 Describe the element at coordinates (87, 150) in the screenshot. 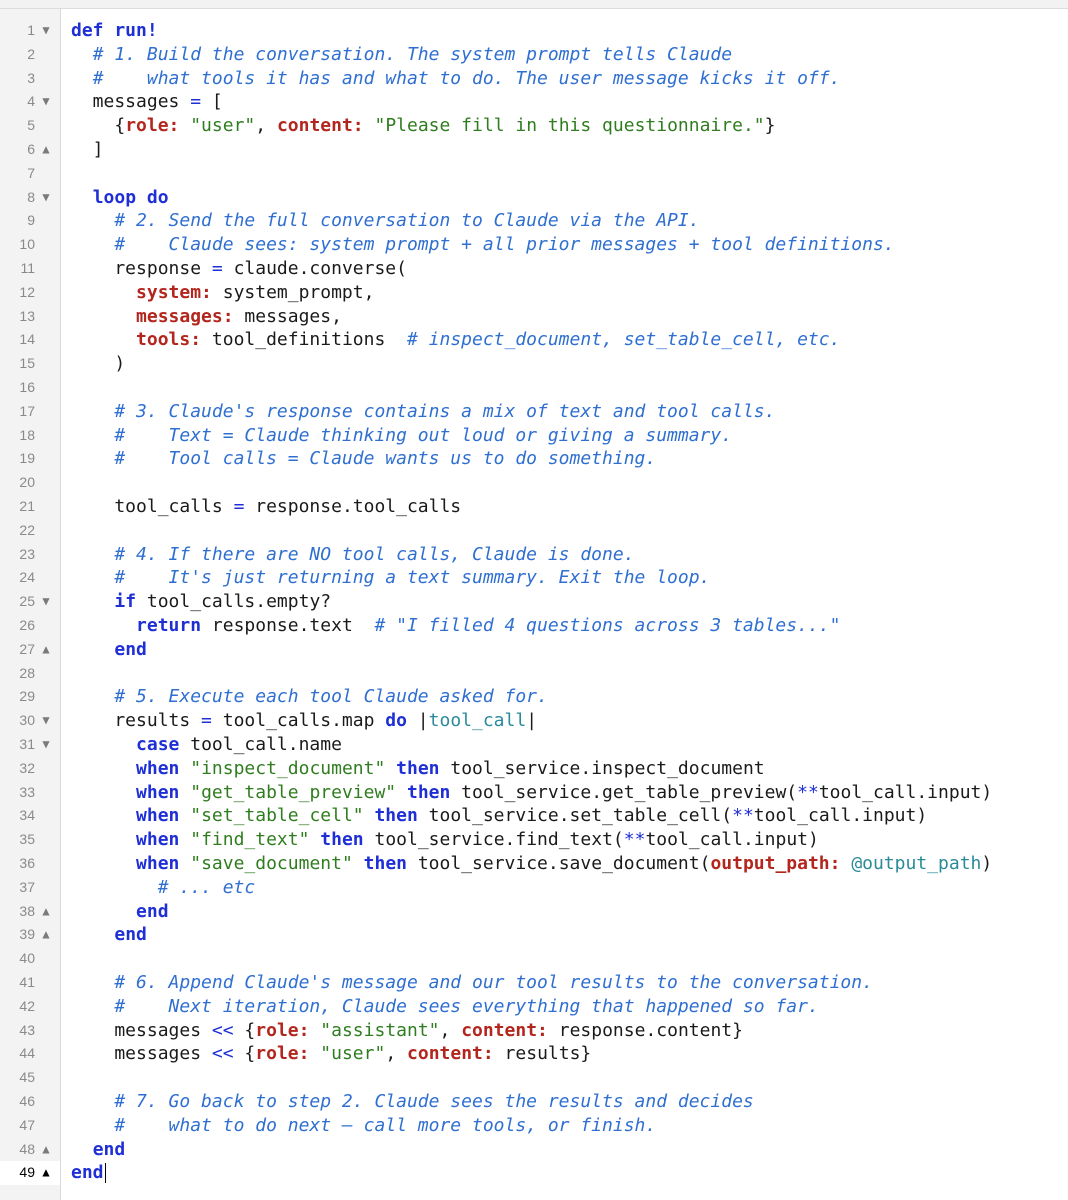

I see `code-line: ]` at that location.